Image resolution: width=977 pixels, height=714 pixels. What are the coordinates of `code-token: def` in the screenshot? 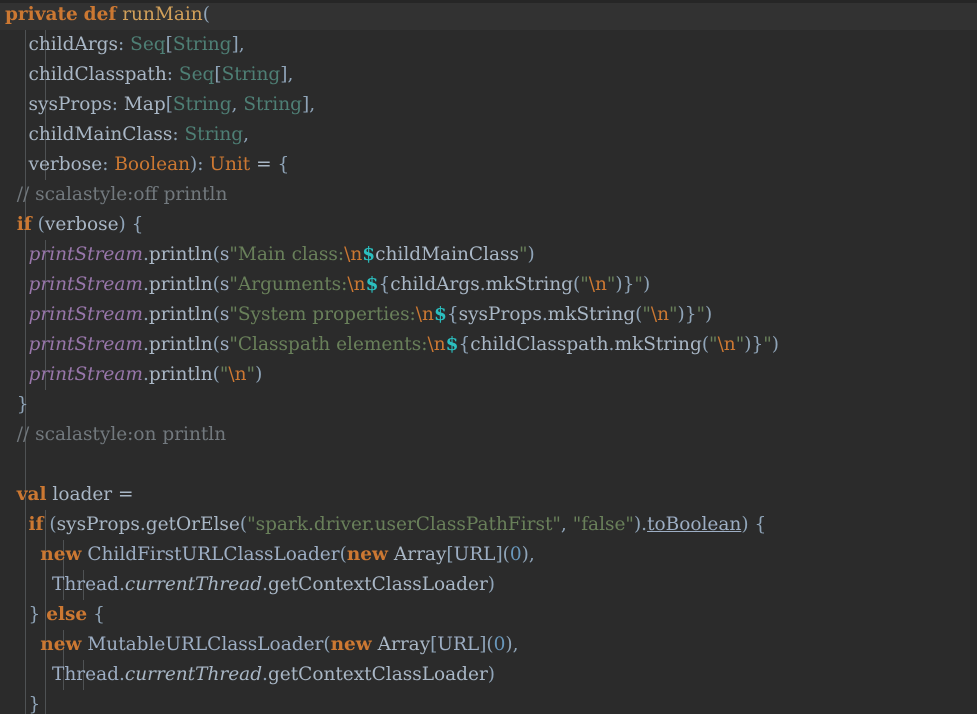 It's located at (100, 14).